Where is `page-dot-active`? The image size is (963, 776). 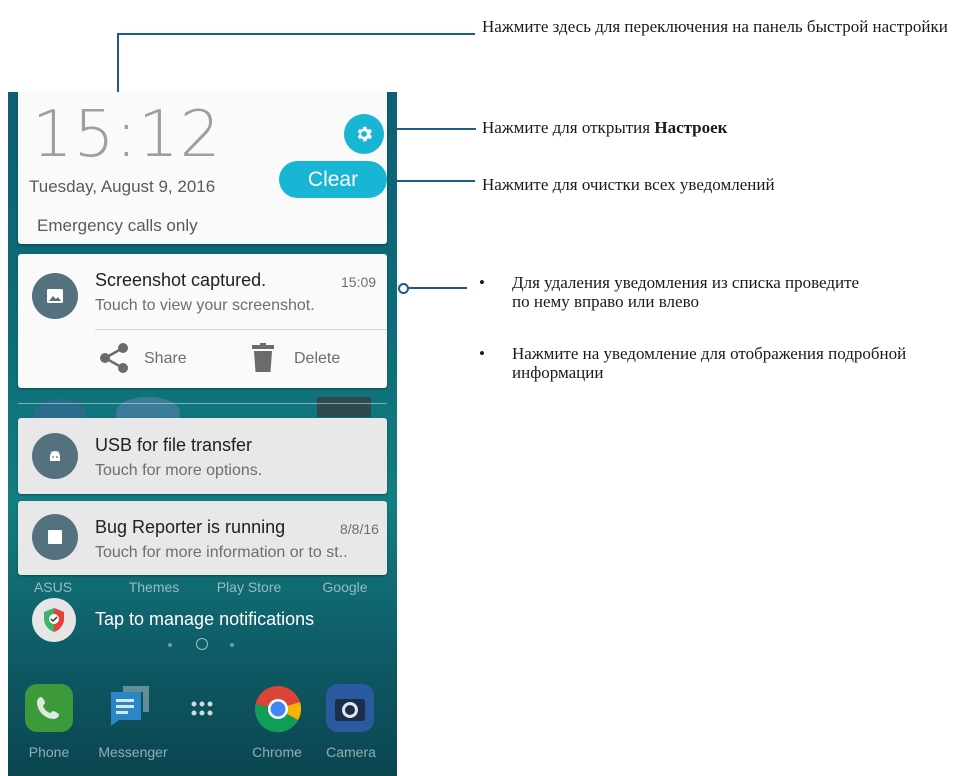 page-dot-active is located at coordinates (202, 644).